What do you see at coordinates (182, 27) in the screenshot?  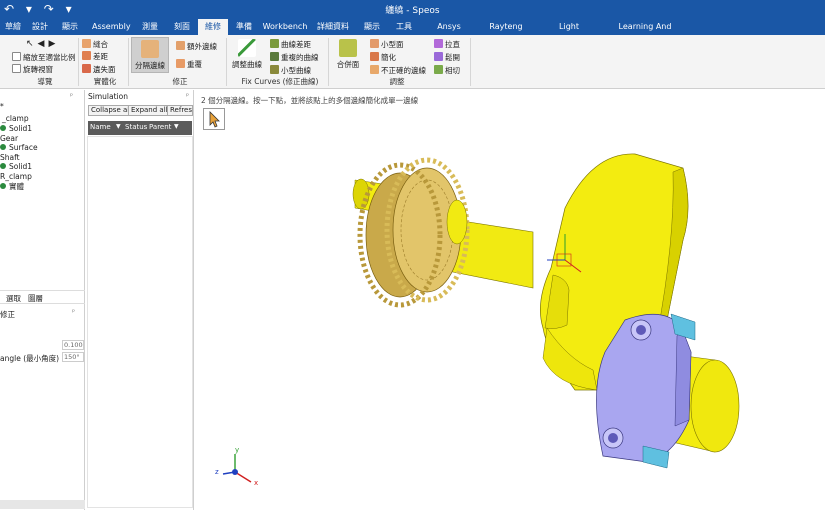 I see `tab-facets: 刻面` at bounding box center [182, 27].